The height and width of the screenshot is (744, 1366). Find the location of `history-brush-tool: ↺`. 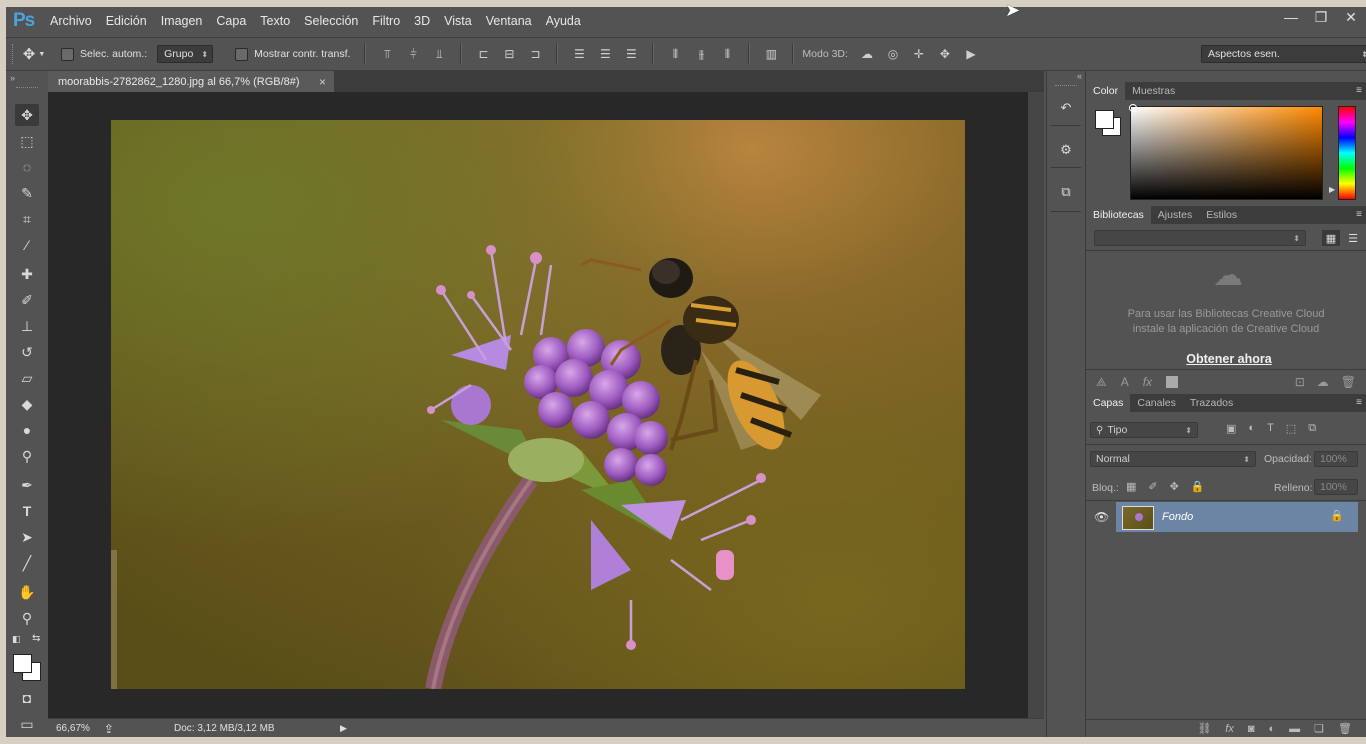

history-brush-tool: ↺ is located at coordinates (27, 352).